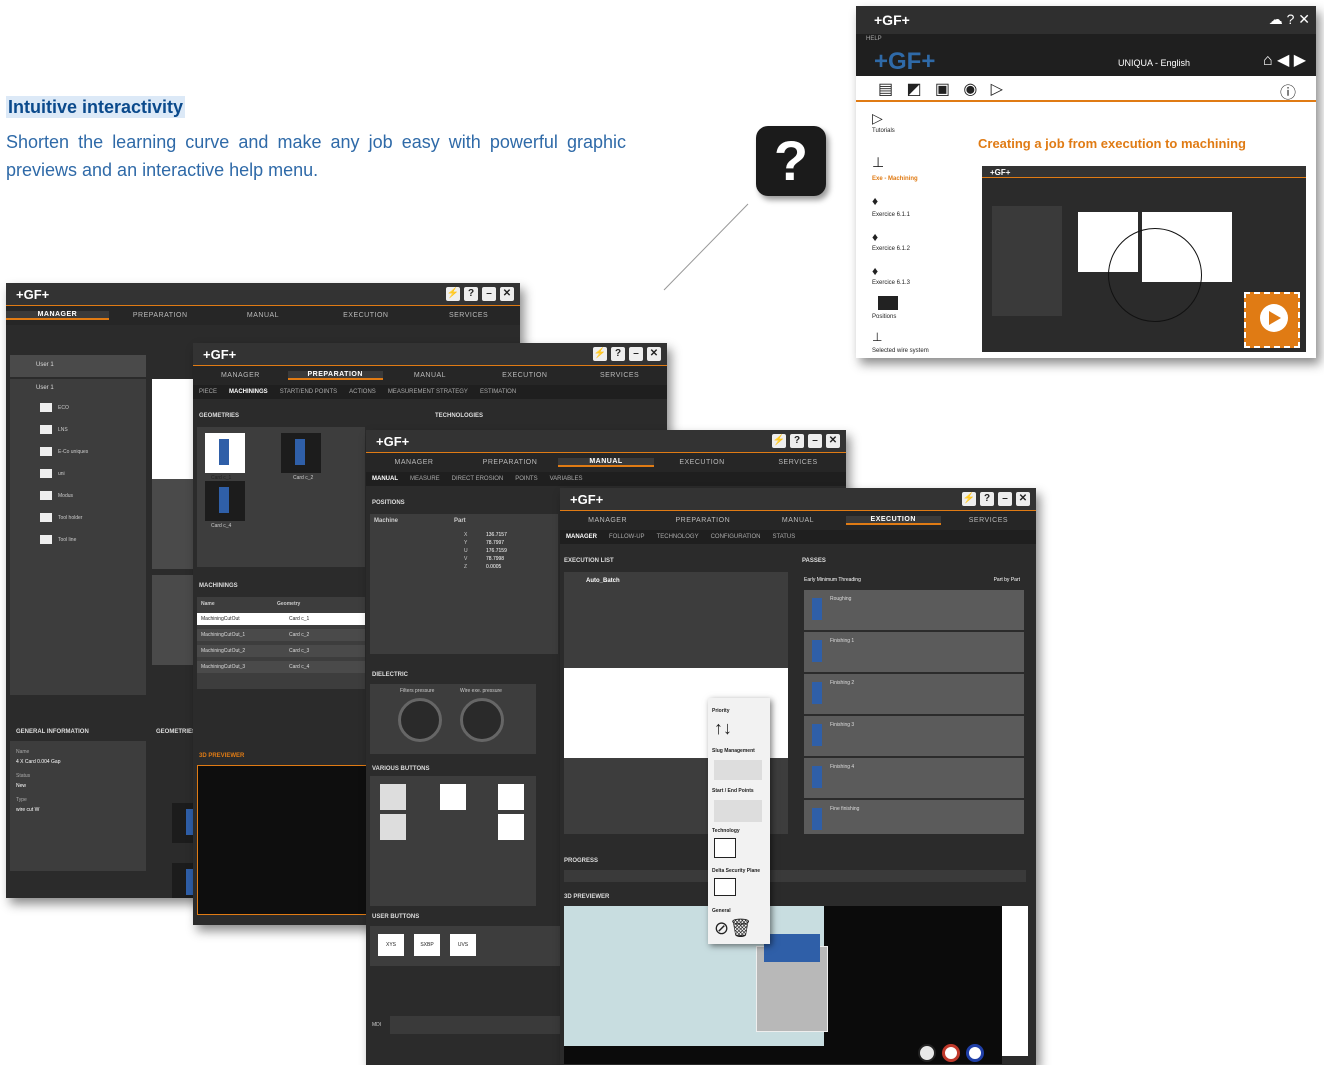  What do you see at coordinates (1284, 60) in the screenshot?
I see `home-back-forward-icon: ⌂ ◀ ▶` at bounding box center [1284, 60].